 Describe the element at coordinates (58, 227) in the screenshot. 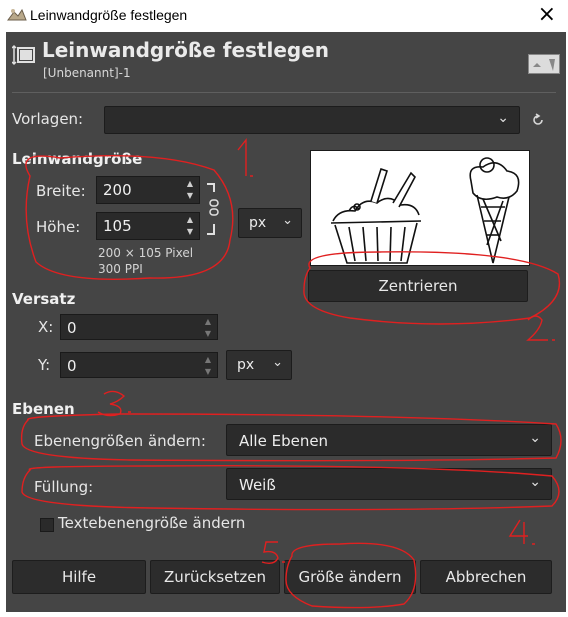

I see `height-label: Höhe:` at that location.